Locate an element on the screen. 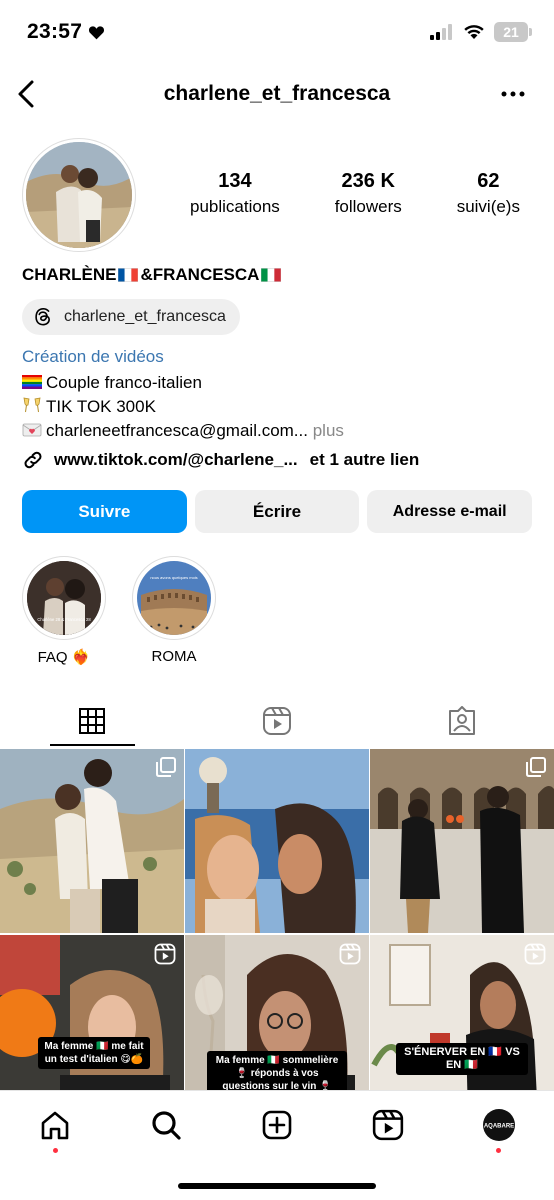  stat-value: 236 K is located at coordinates (368, 181).